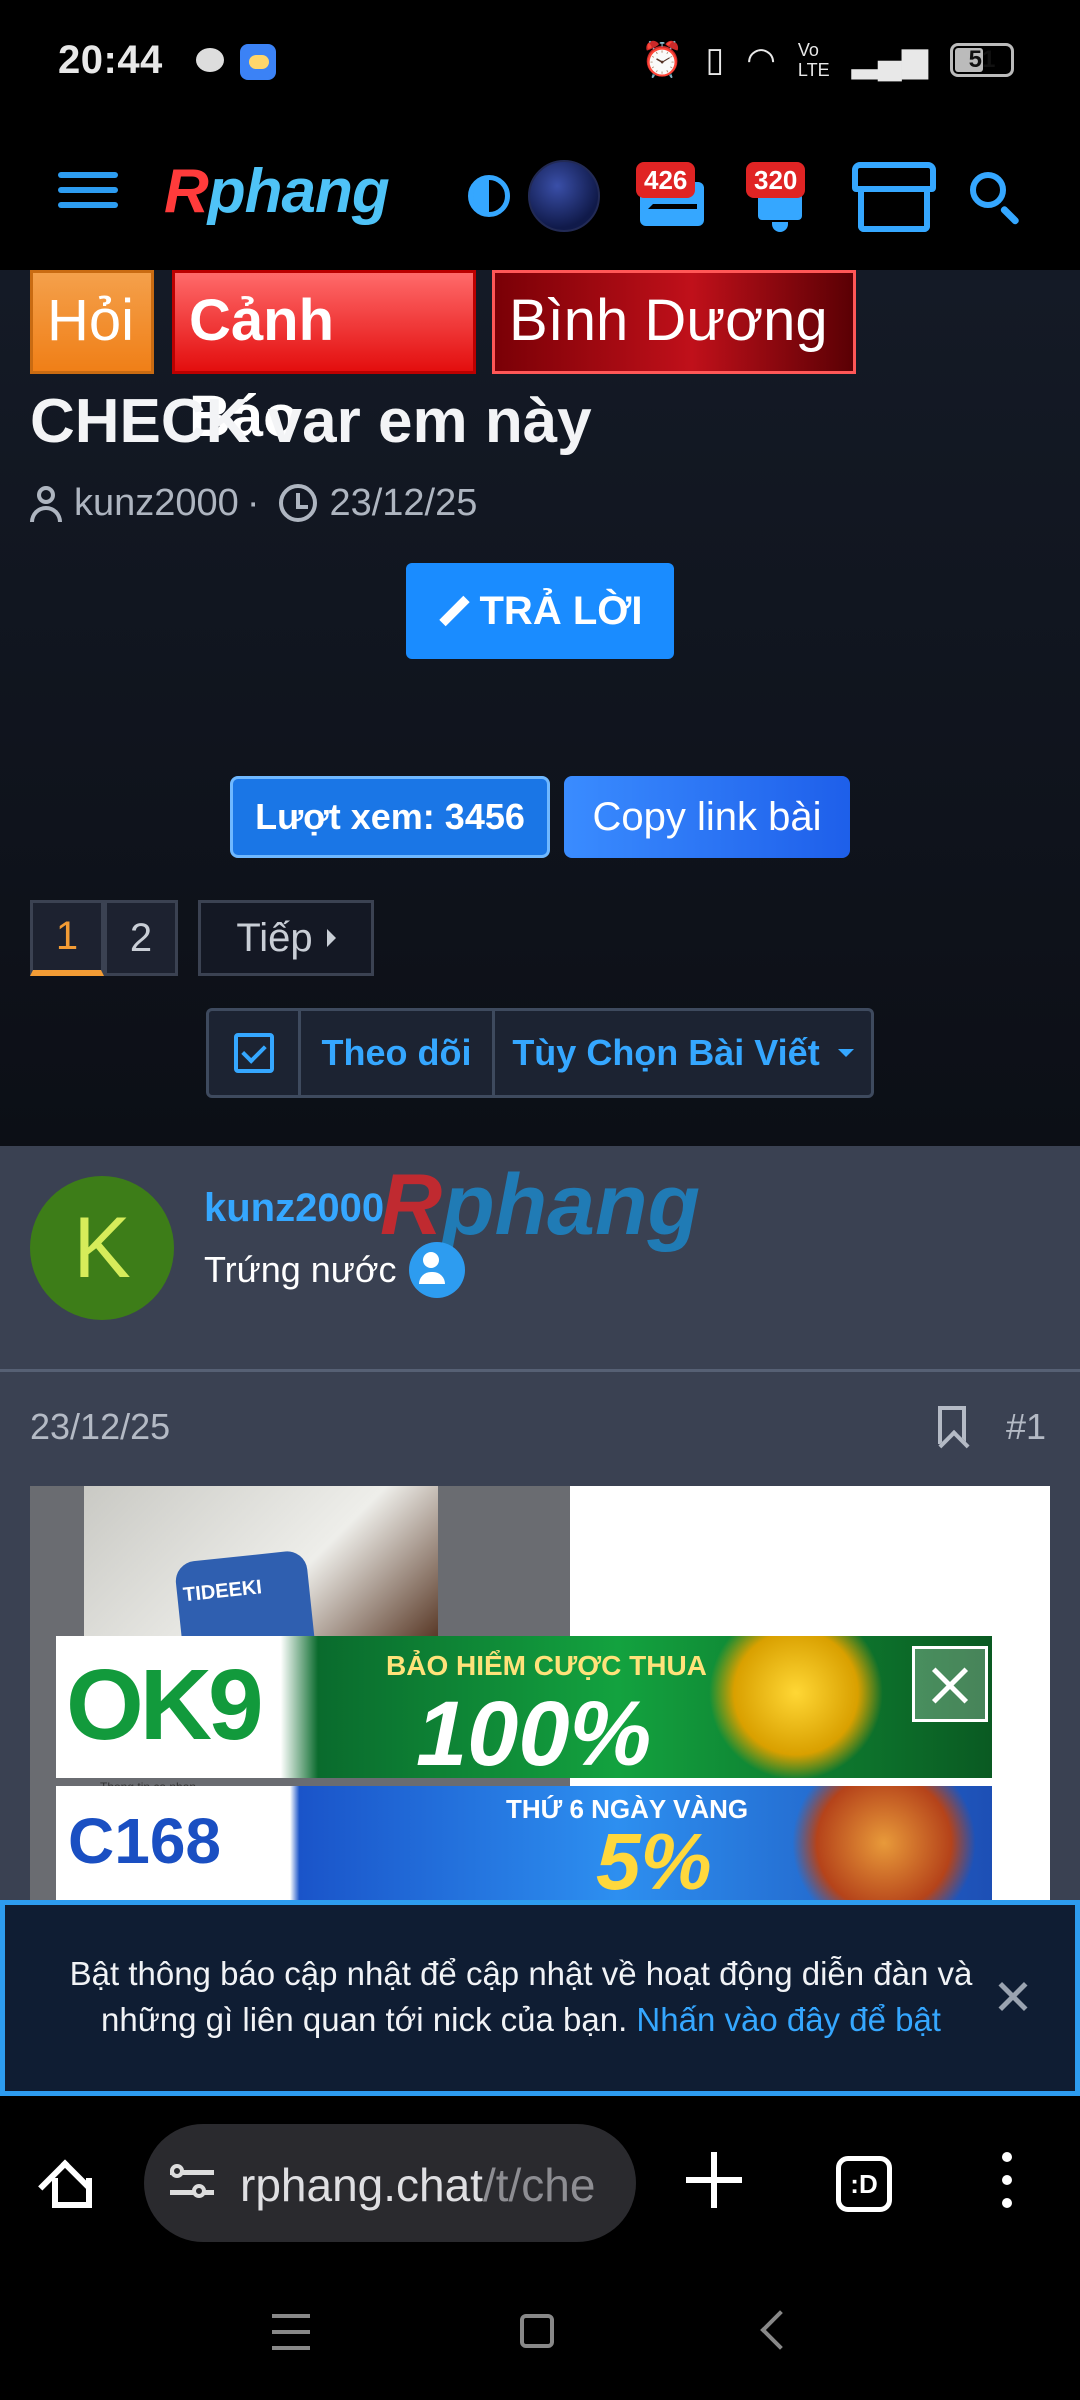  I want to click on user-title: Trứng nước, so click(334, 1270).